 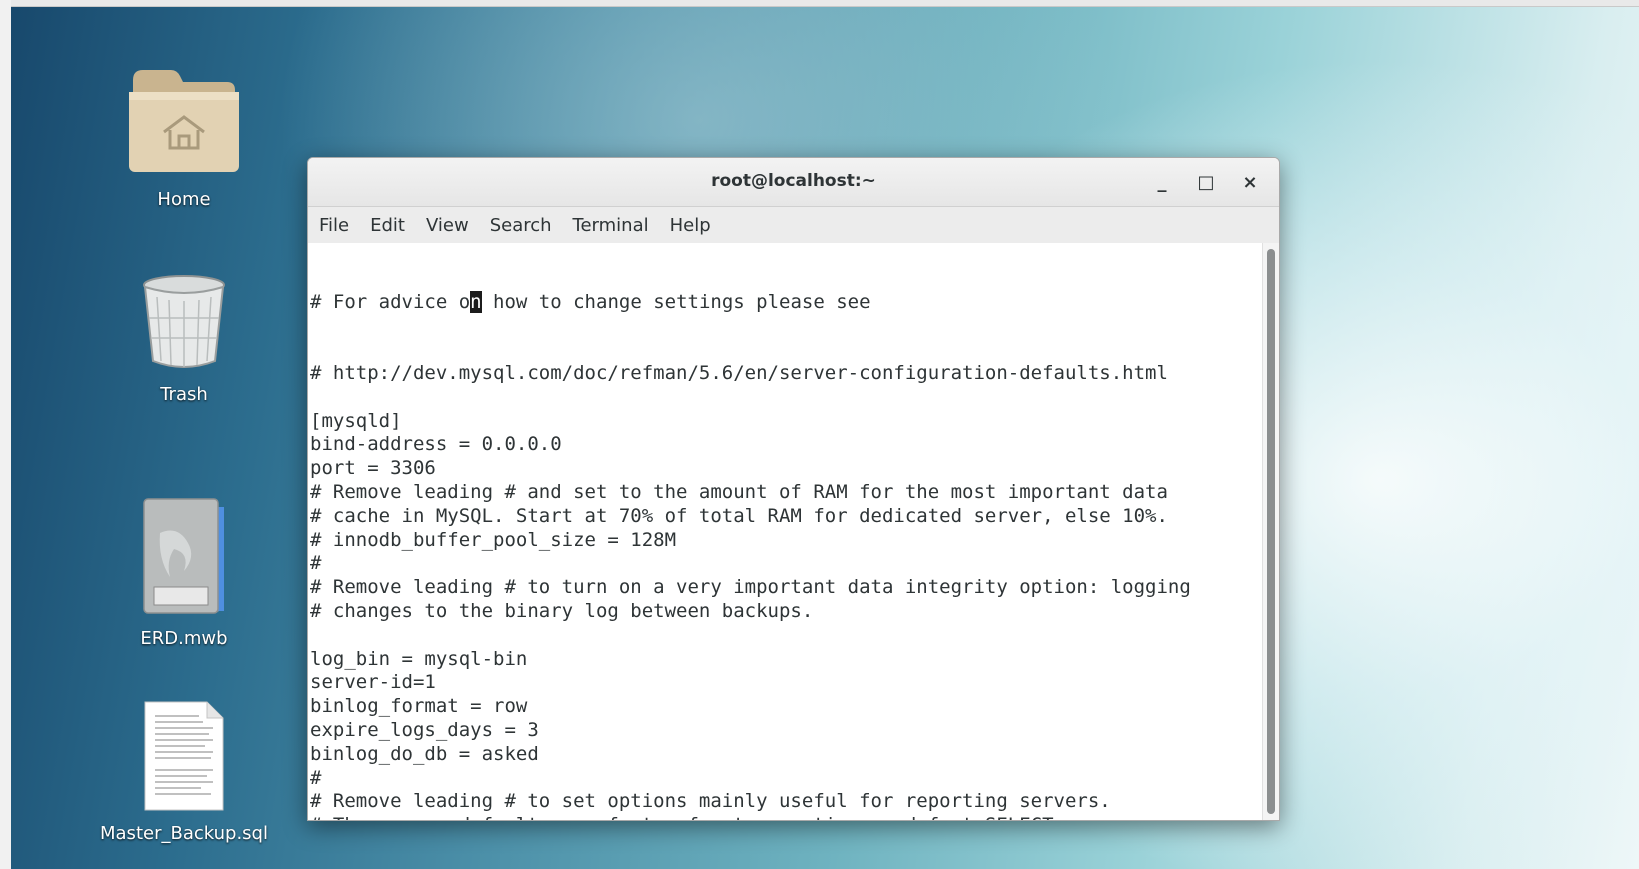 I want to click on terminal-line: server-id=1, so click(x=373, y=682).